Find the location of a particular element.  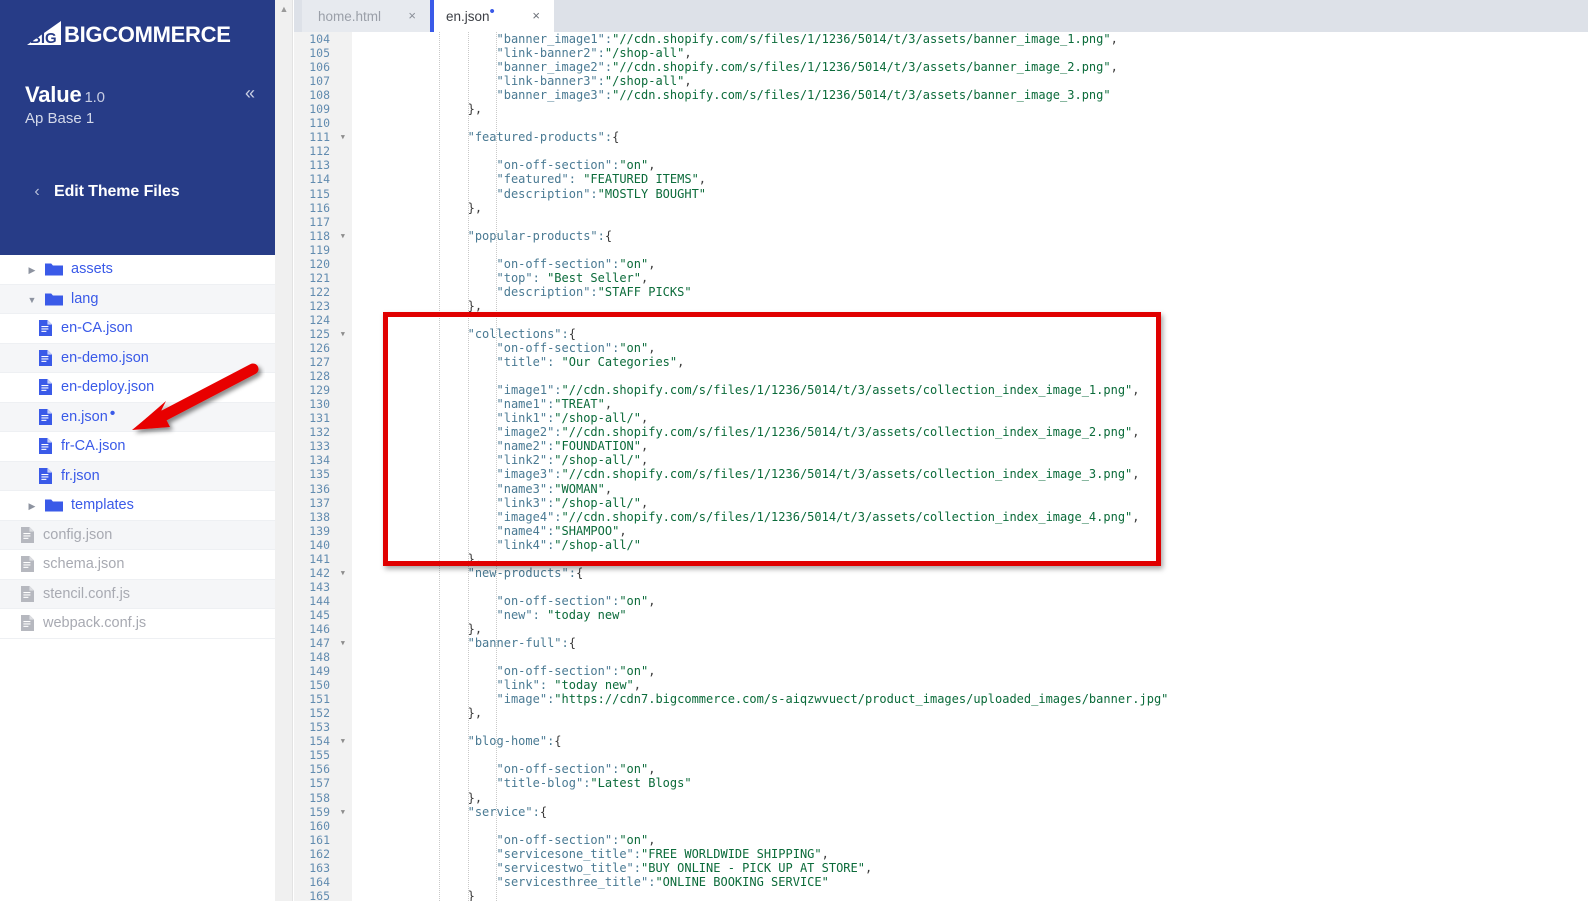

code-line: "new-products":{ is located at coordinates (970, 573).